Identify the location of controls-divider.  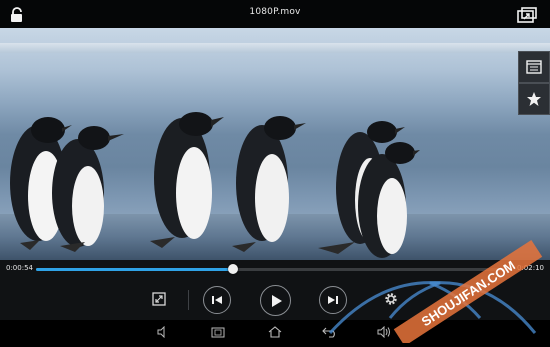
(188, 300).